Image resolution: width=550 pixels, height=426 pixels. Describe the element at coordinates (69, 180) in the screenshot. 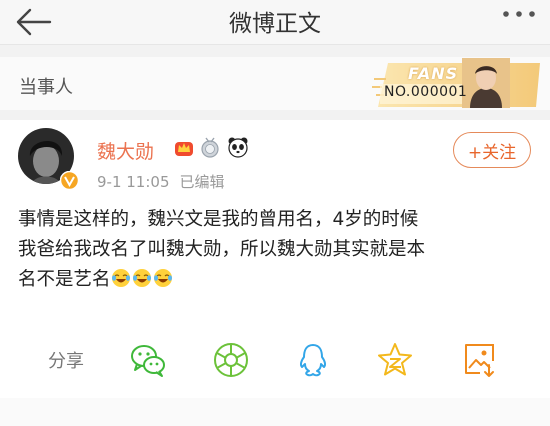

I see `verified-badge-icon` at that location.